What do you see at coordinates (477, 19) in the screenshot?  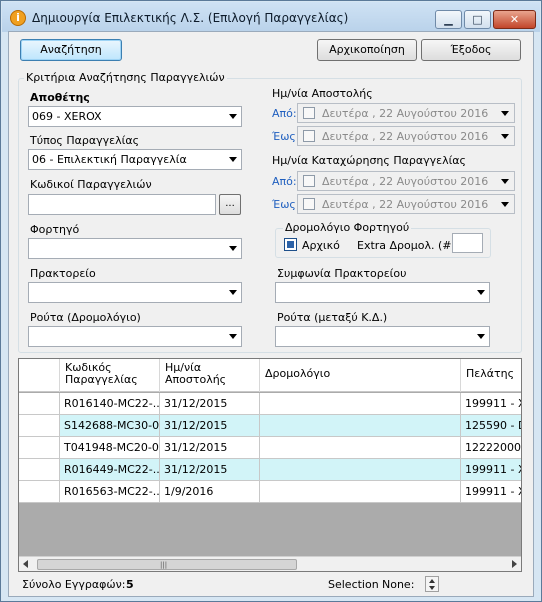 I see `maximize-button: □` at bounding box center [477, 19].